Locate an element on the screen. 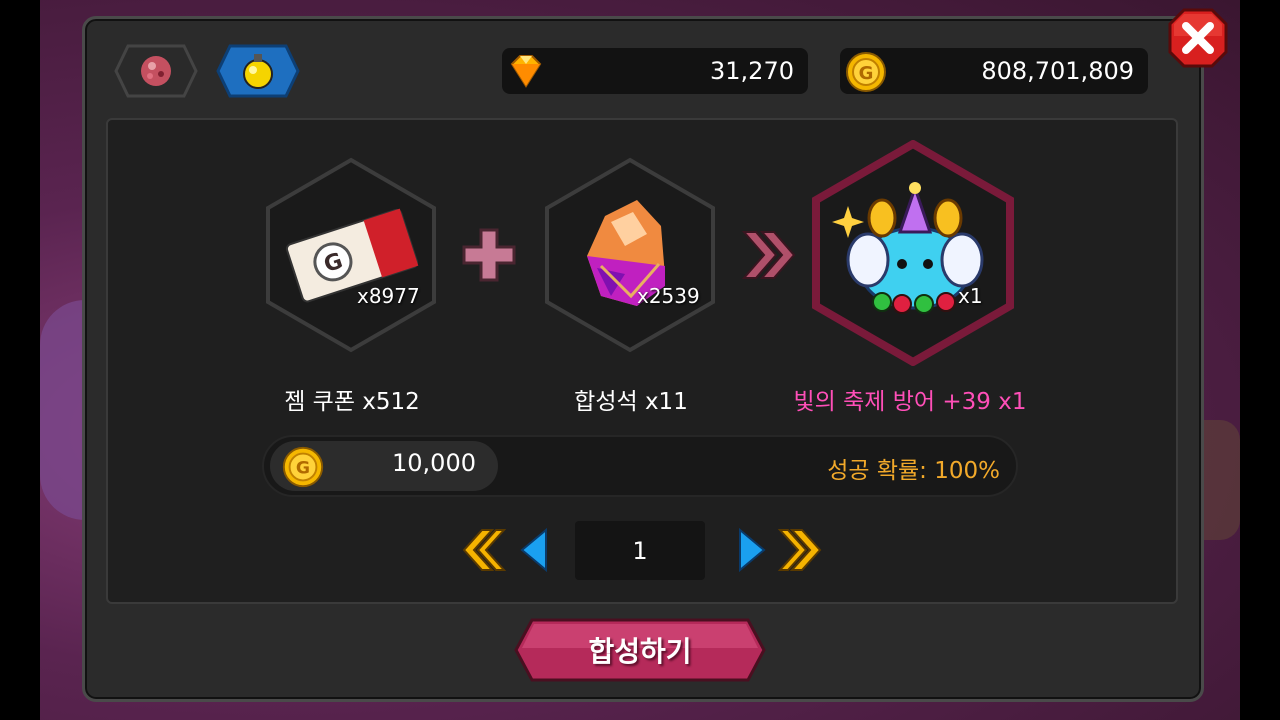 The height and width of the screenshot is (720, 1280). tab-potion is located at coordinates (258, 71).